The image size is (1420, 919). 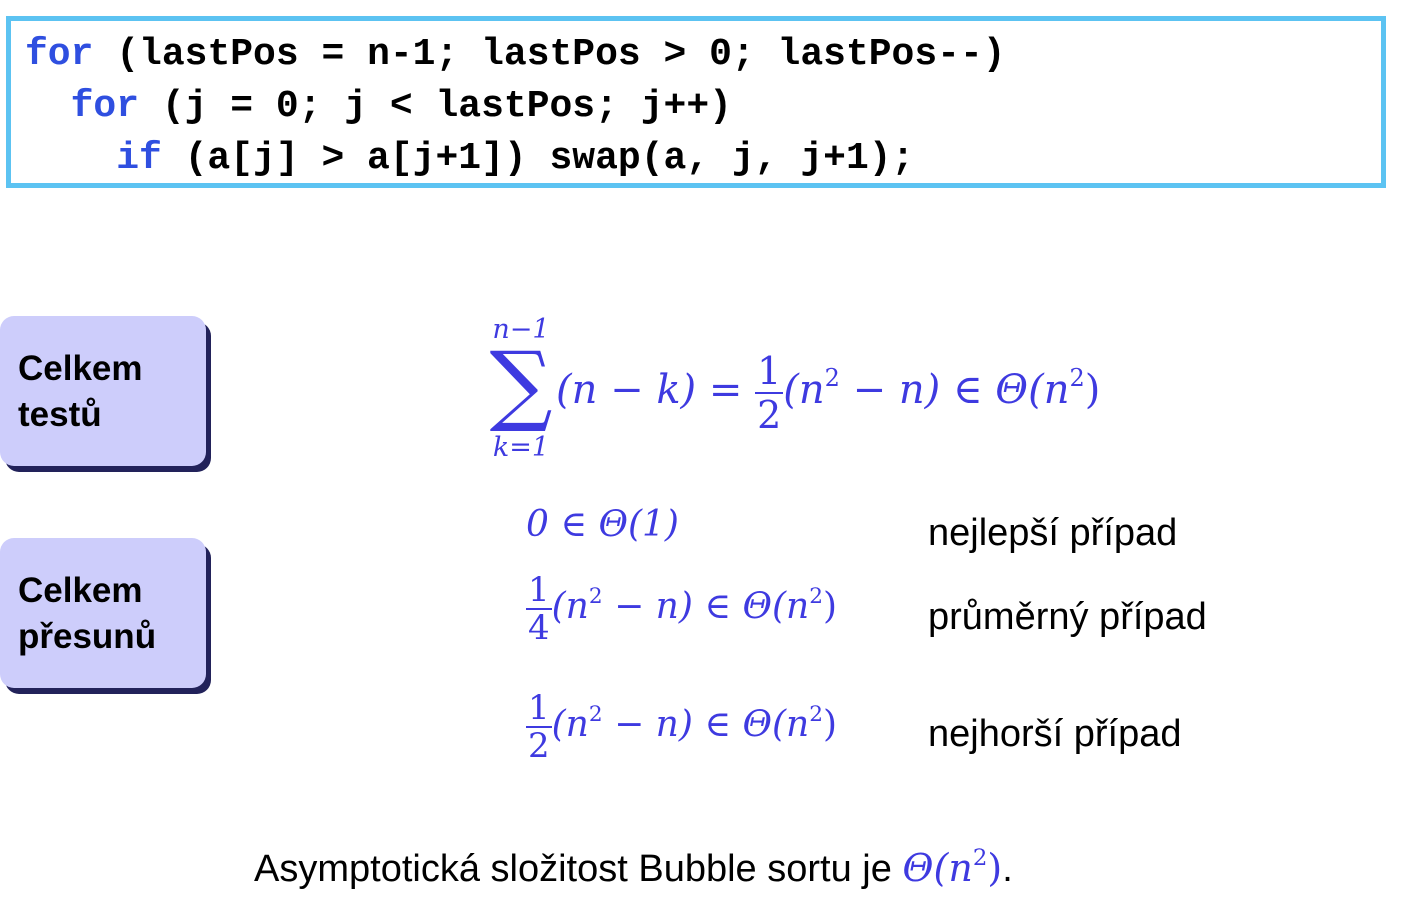 I want to click on keyword: if, so click(x=139, y=158).